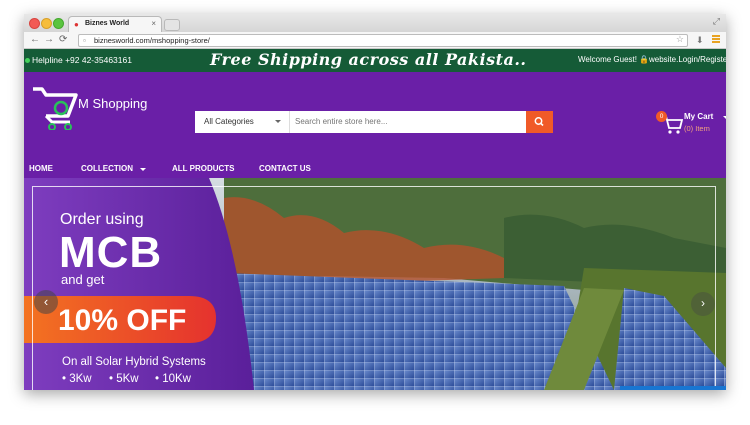 The height and width of the screenshot is (425, 750). What do you see at coordinates (687, 59) in the screenshot?
I see `login-register-label: website.Login/Register` at bounding box center [687, 59].